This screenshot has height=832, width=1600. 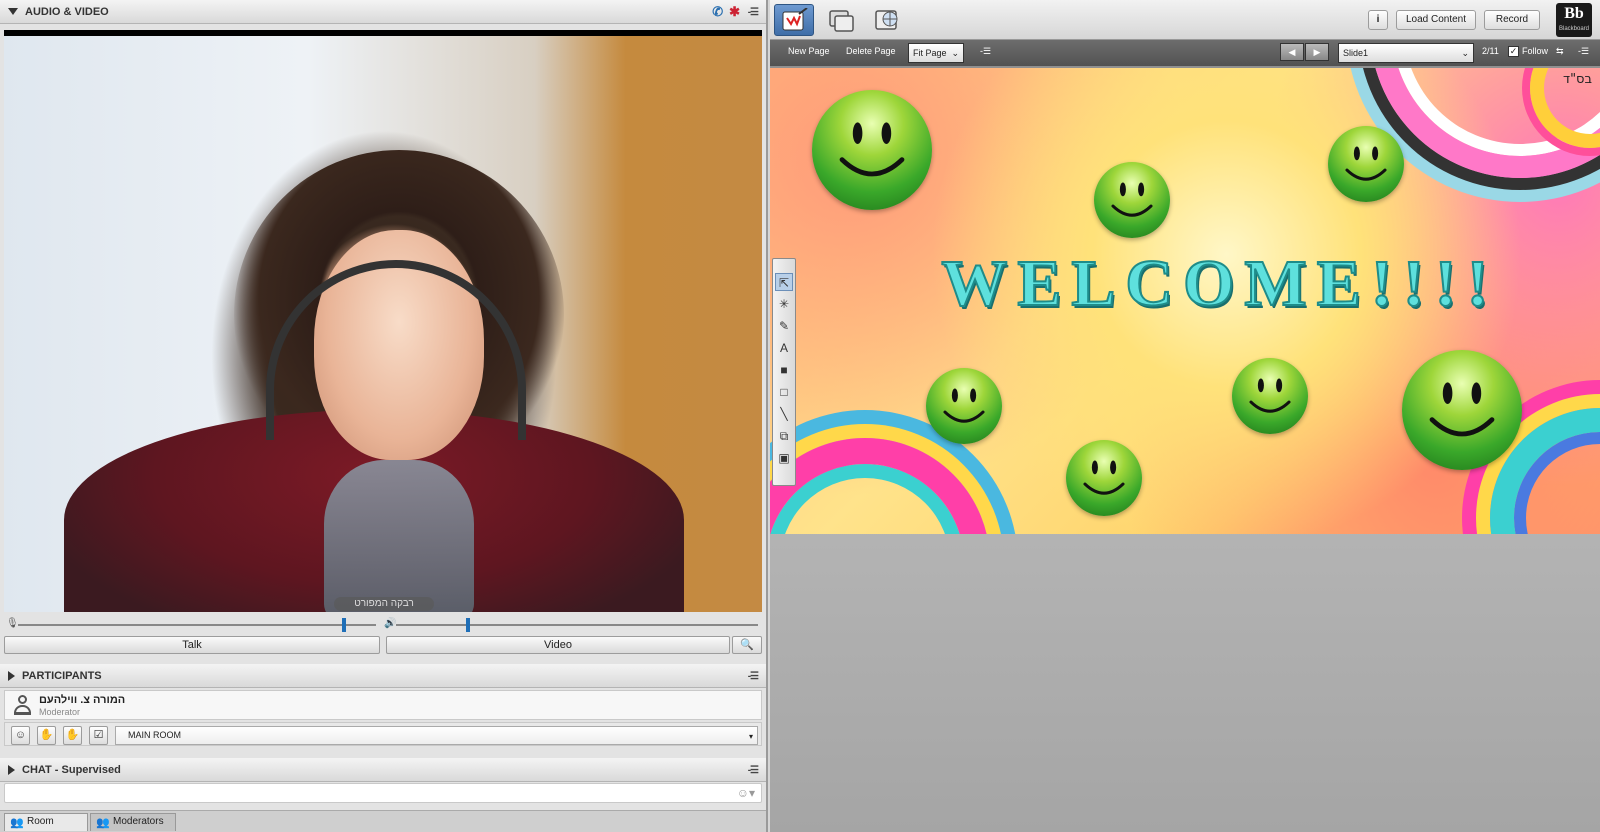 I want to click on screenshot-tool-icon: ▣, so click(x=784, y=458).